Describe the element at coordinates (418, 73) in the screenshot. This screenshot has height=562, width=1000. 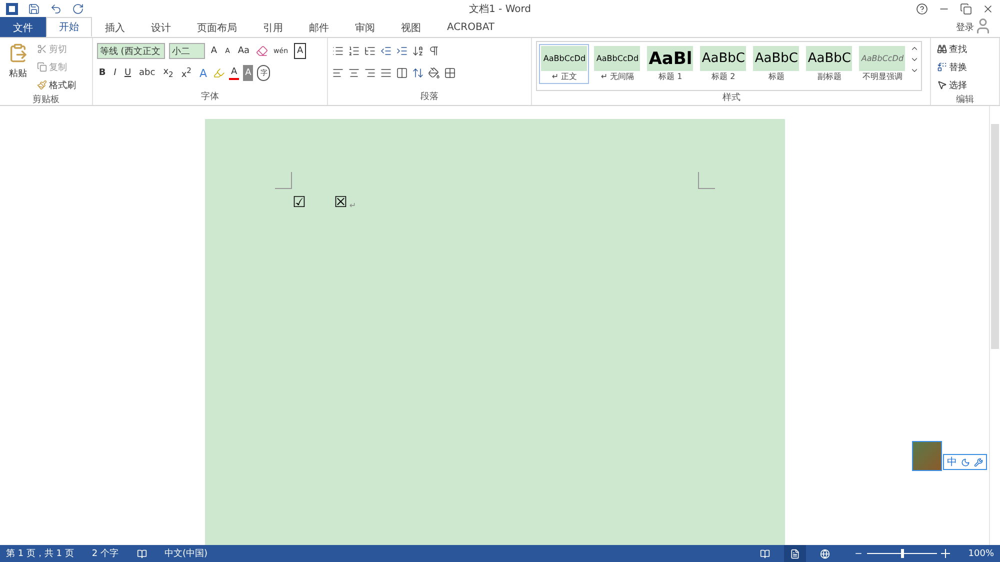
I see `line-spacing-icon` at that location.